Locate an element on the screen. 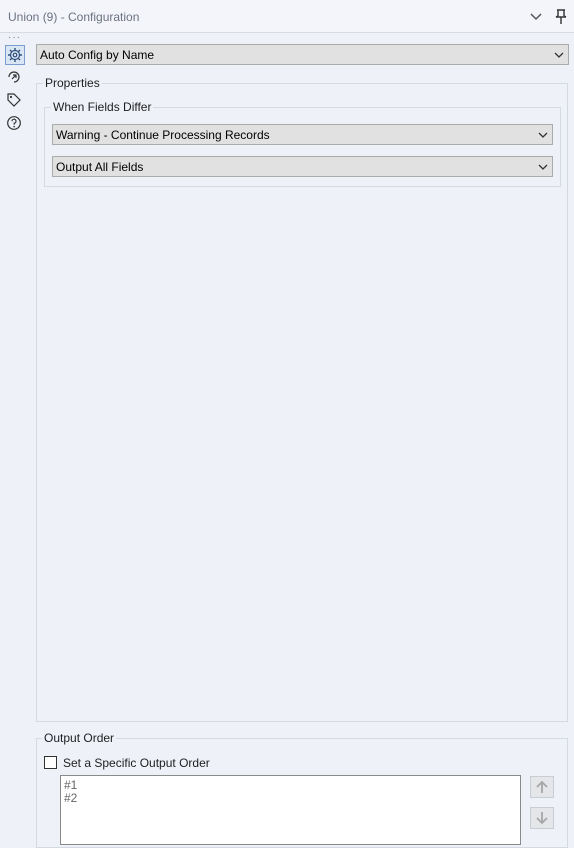 Image resolution: width=574 pixels, height=848 pixels. pin-icon is located at coordinates (561, 16).